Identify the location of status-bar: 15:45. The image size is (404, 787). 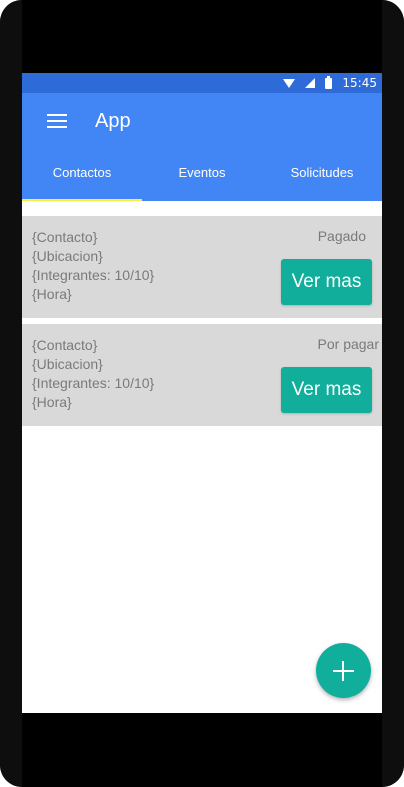
(202, 83).